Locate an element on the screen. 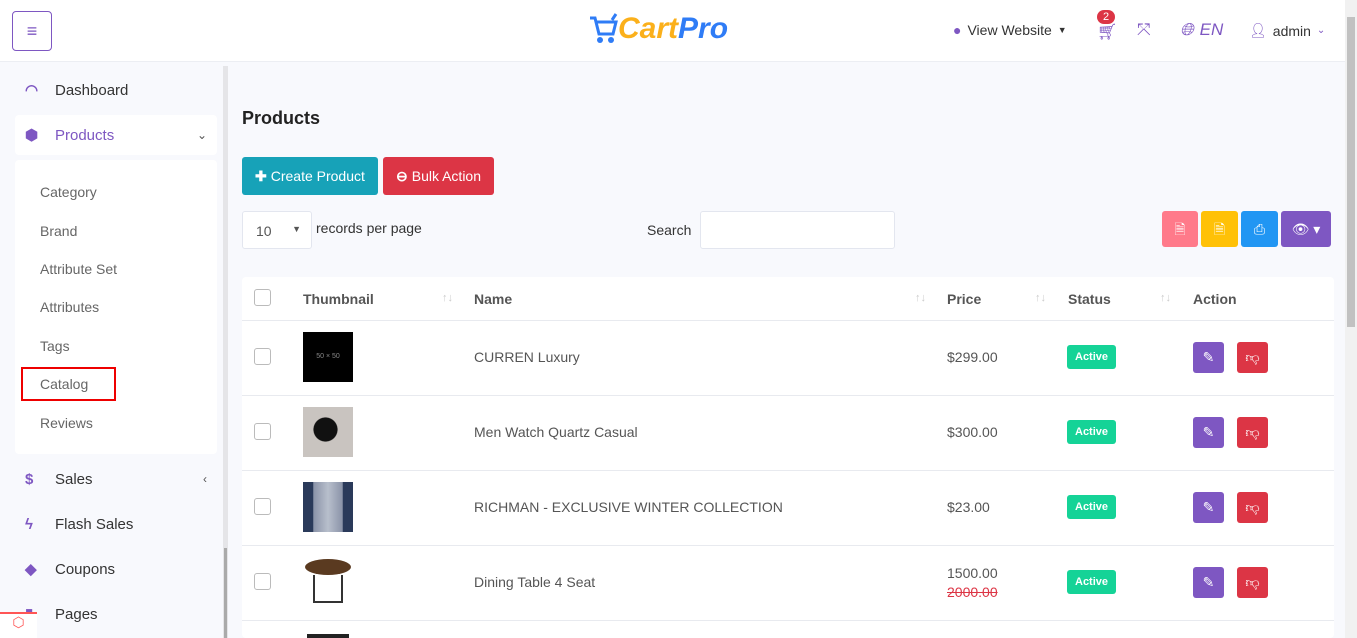  product-old-price: 2000.00 is located at coordinates (972, 592).